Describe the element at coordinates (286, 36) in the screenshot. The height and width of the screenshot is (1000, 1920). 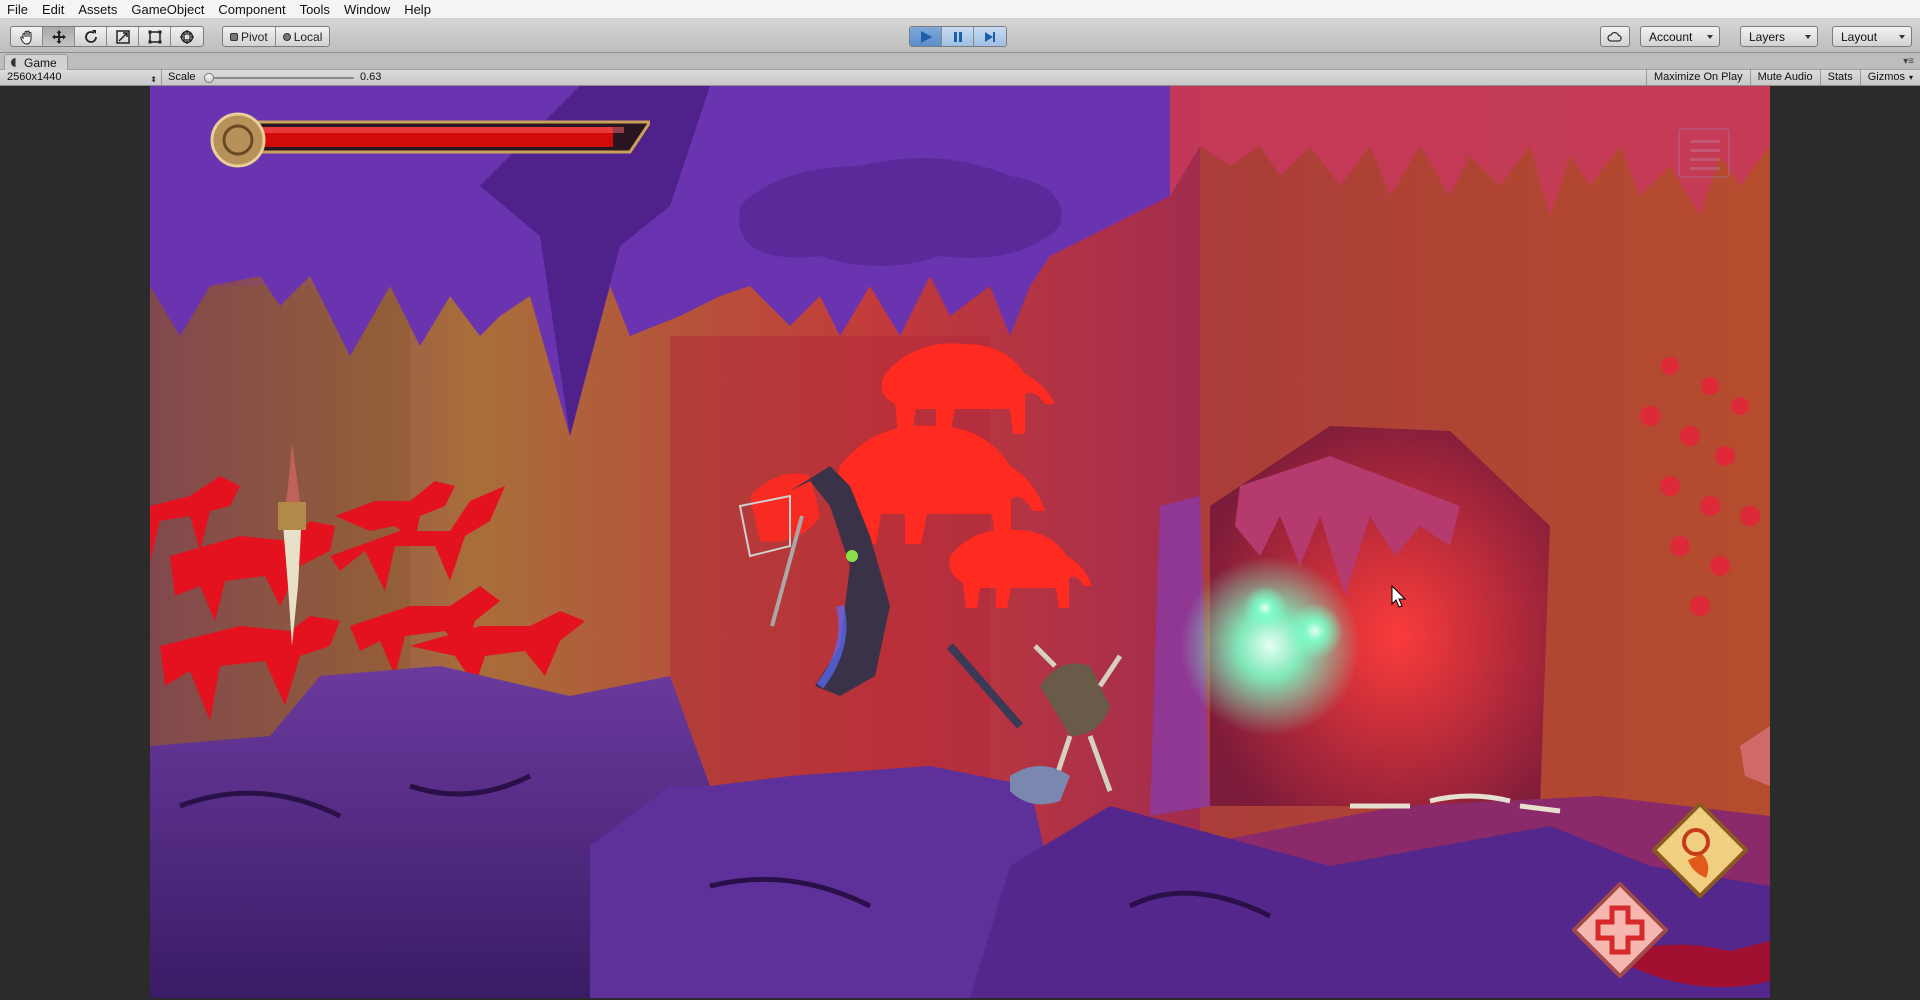
I see `local-icon` at that location.